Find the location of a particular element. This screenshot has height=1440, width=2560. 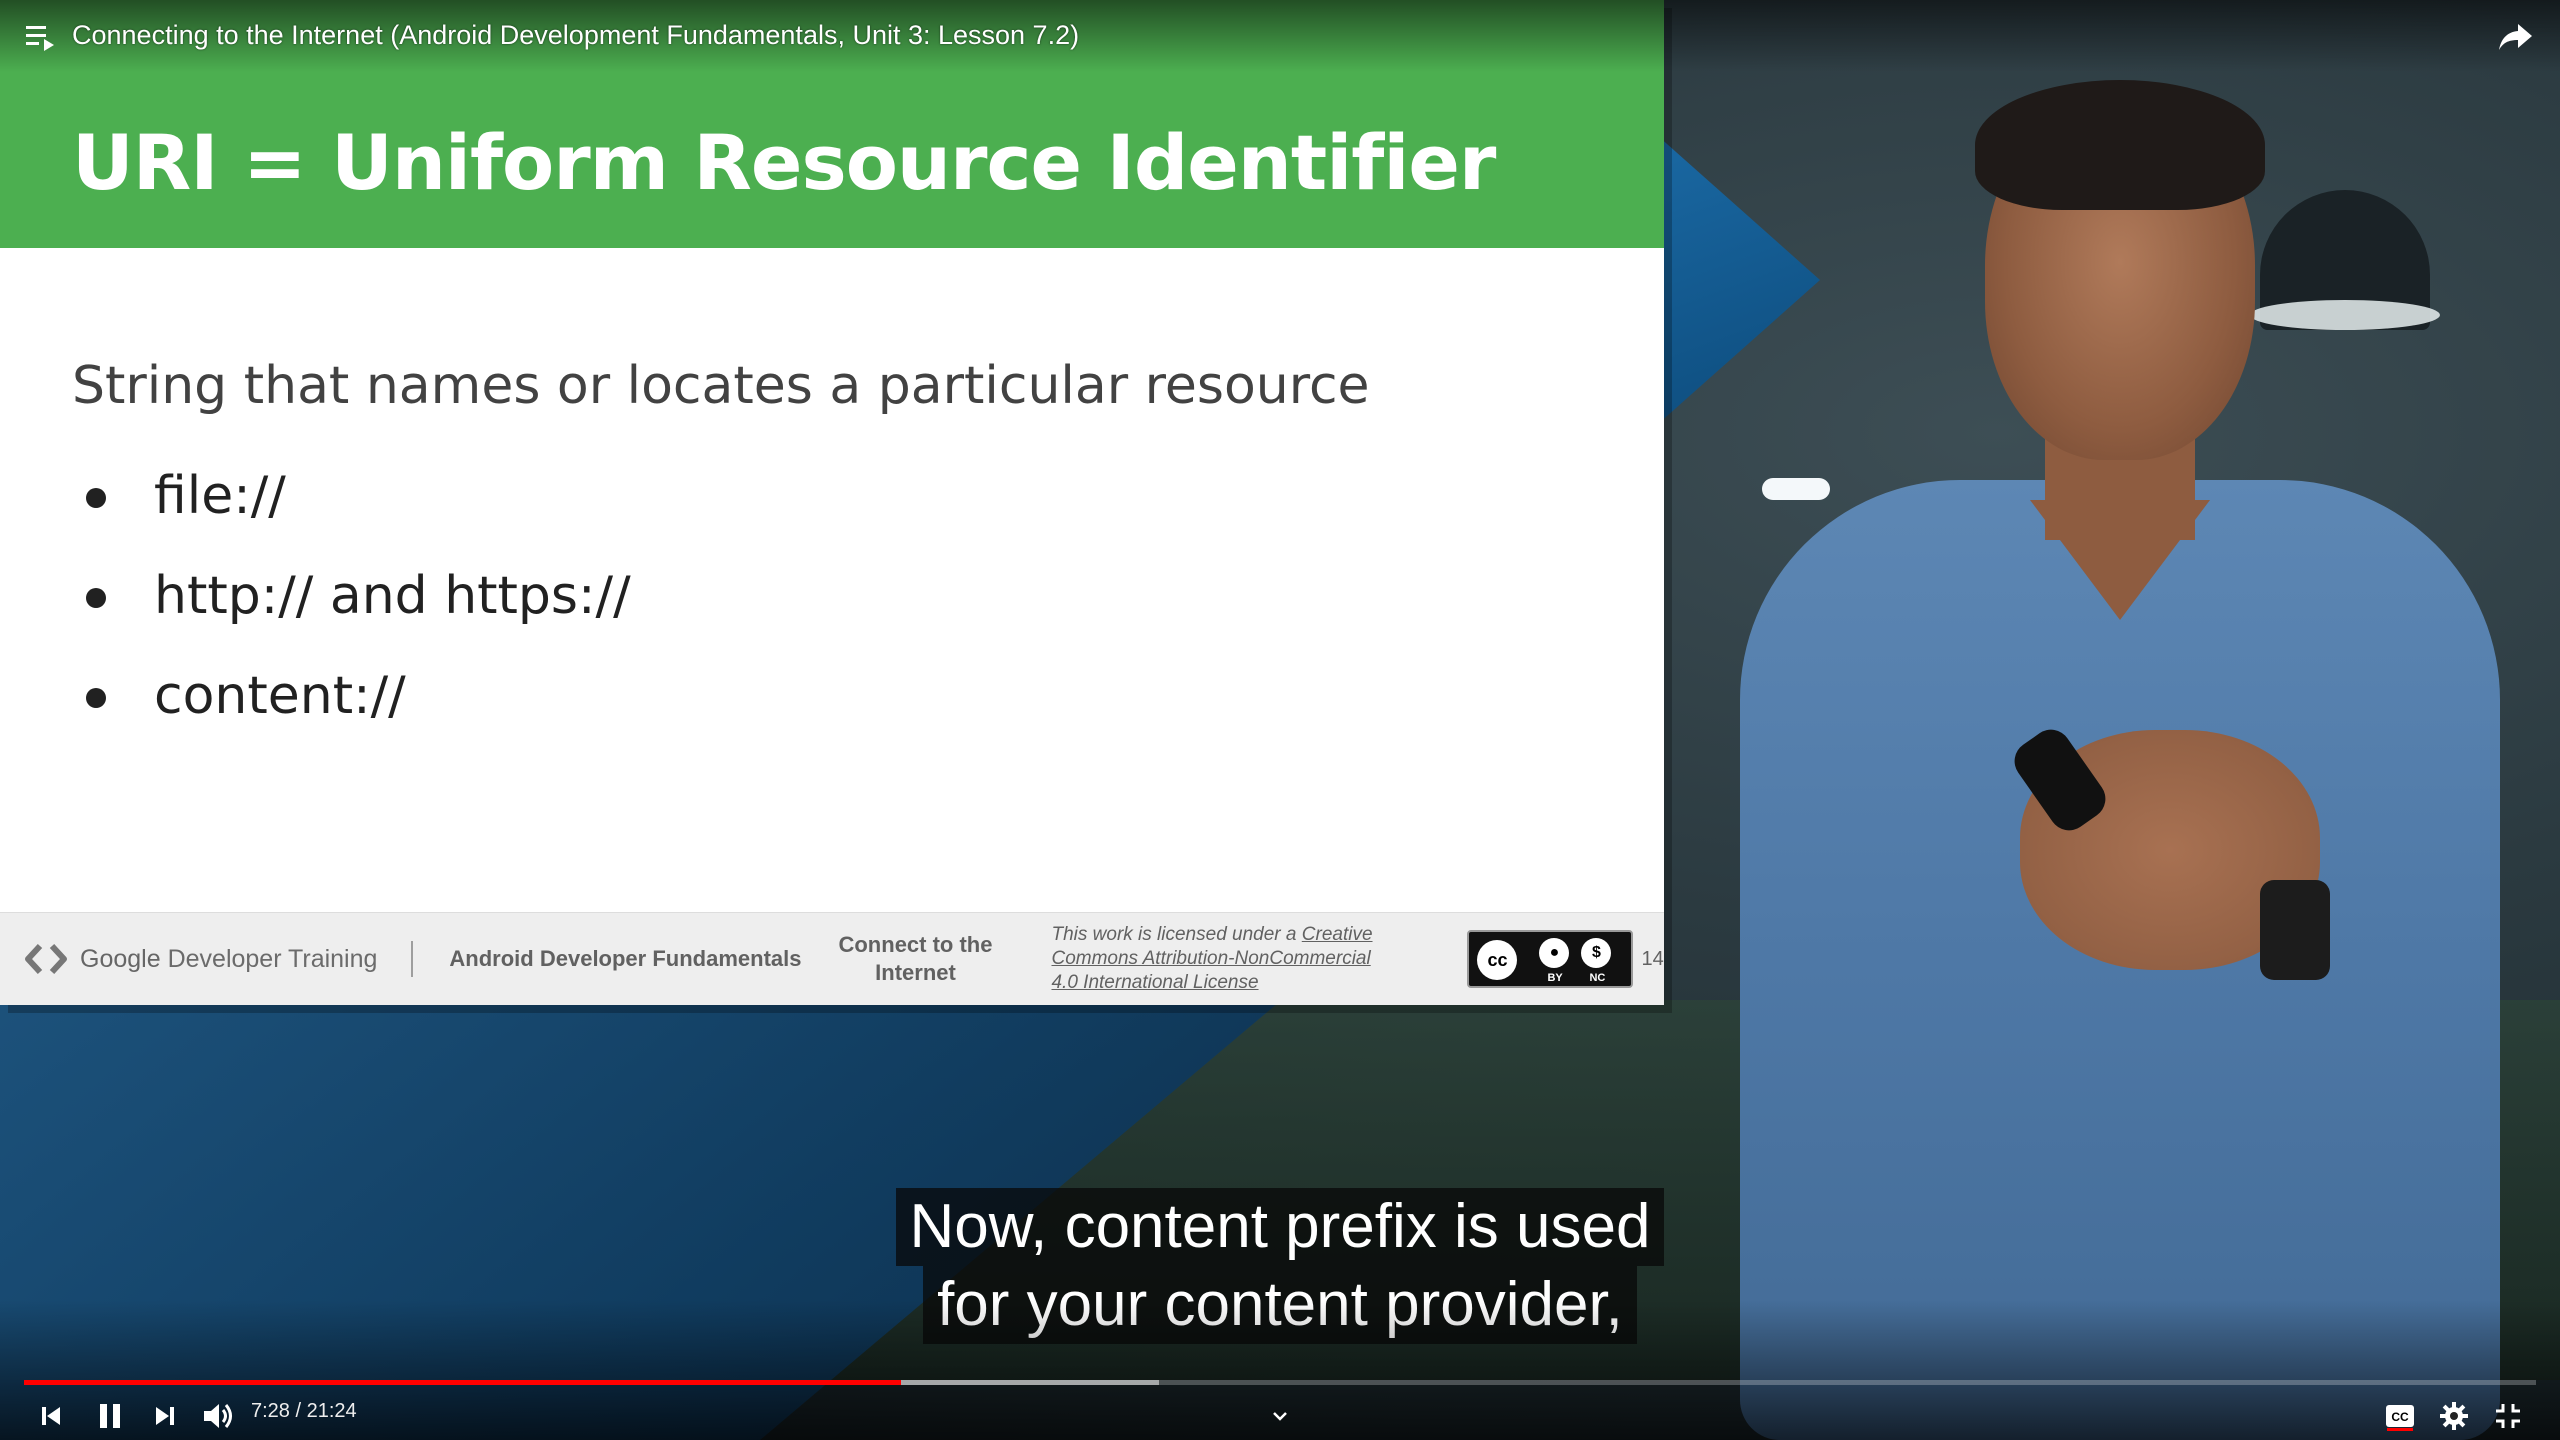

license-prefix: This work is licensed under a is located at coordinates (1174, 934).